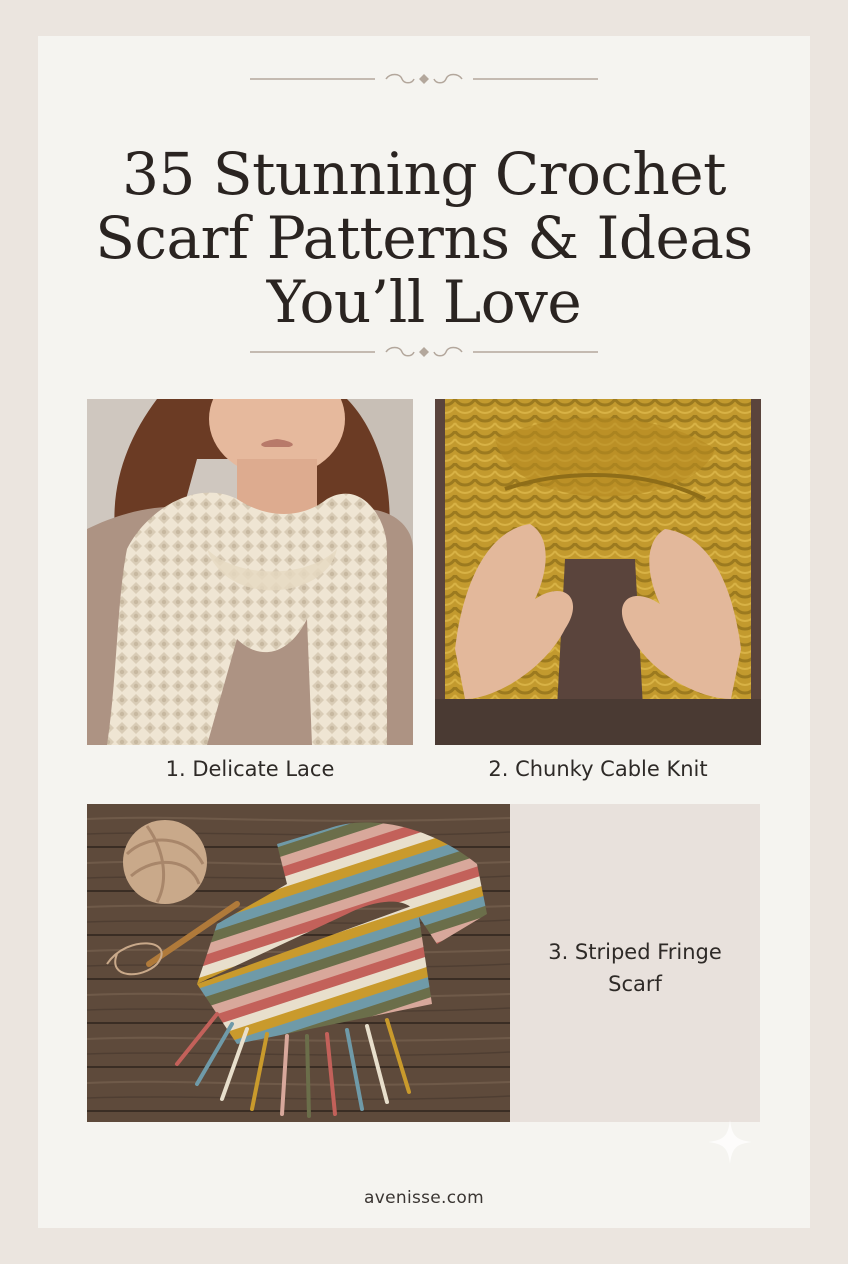  Describe the element at coordinates (424, 174) in the screenshot. I see `title-line: 35 Stunning Crochet` at that location.